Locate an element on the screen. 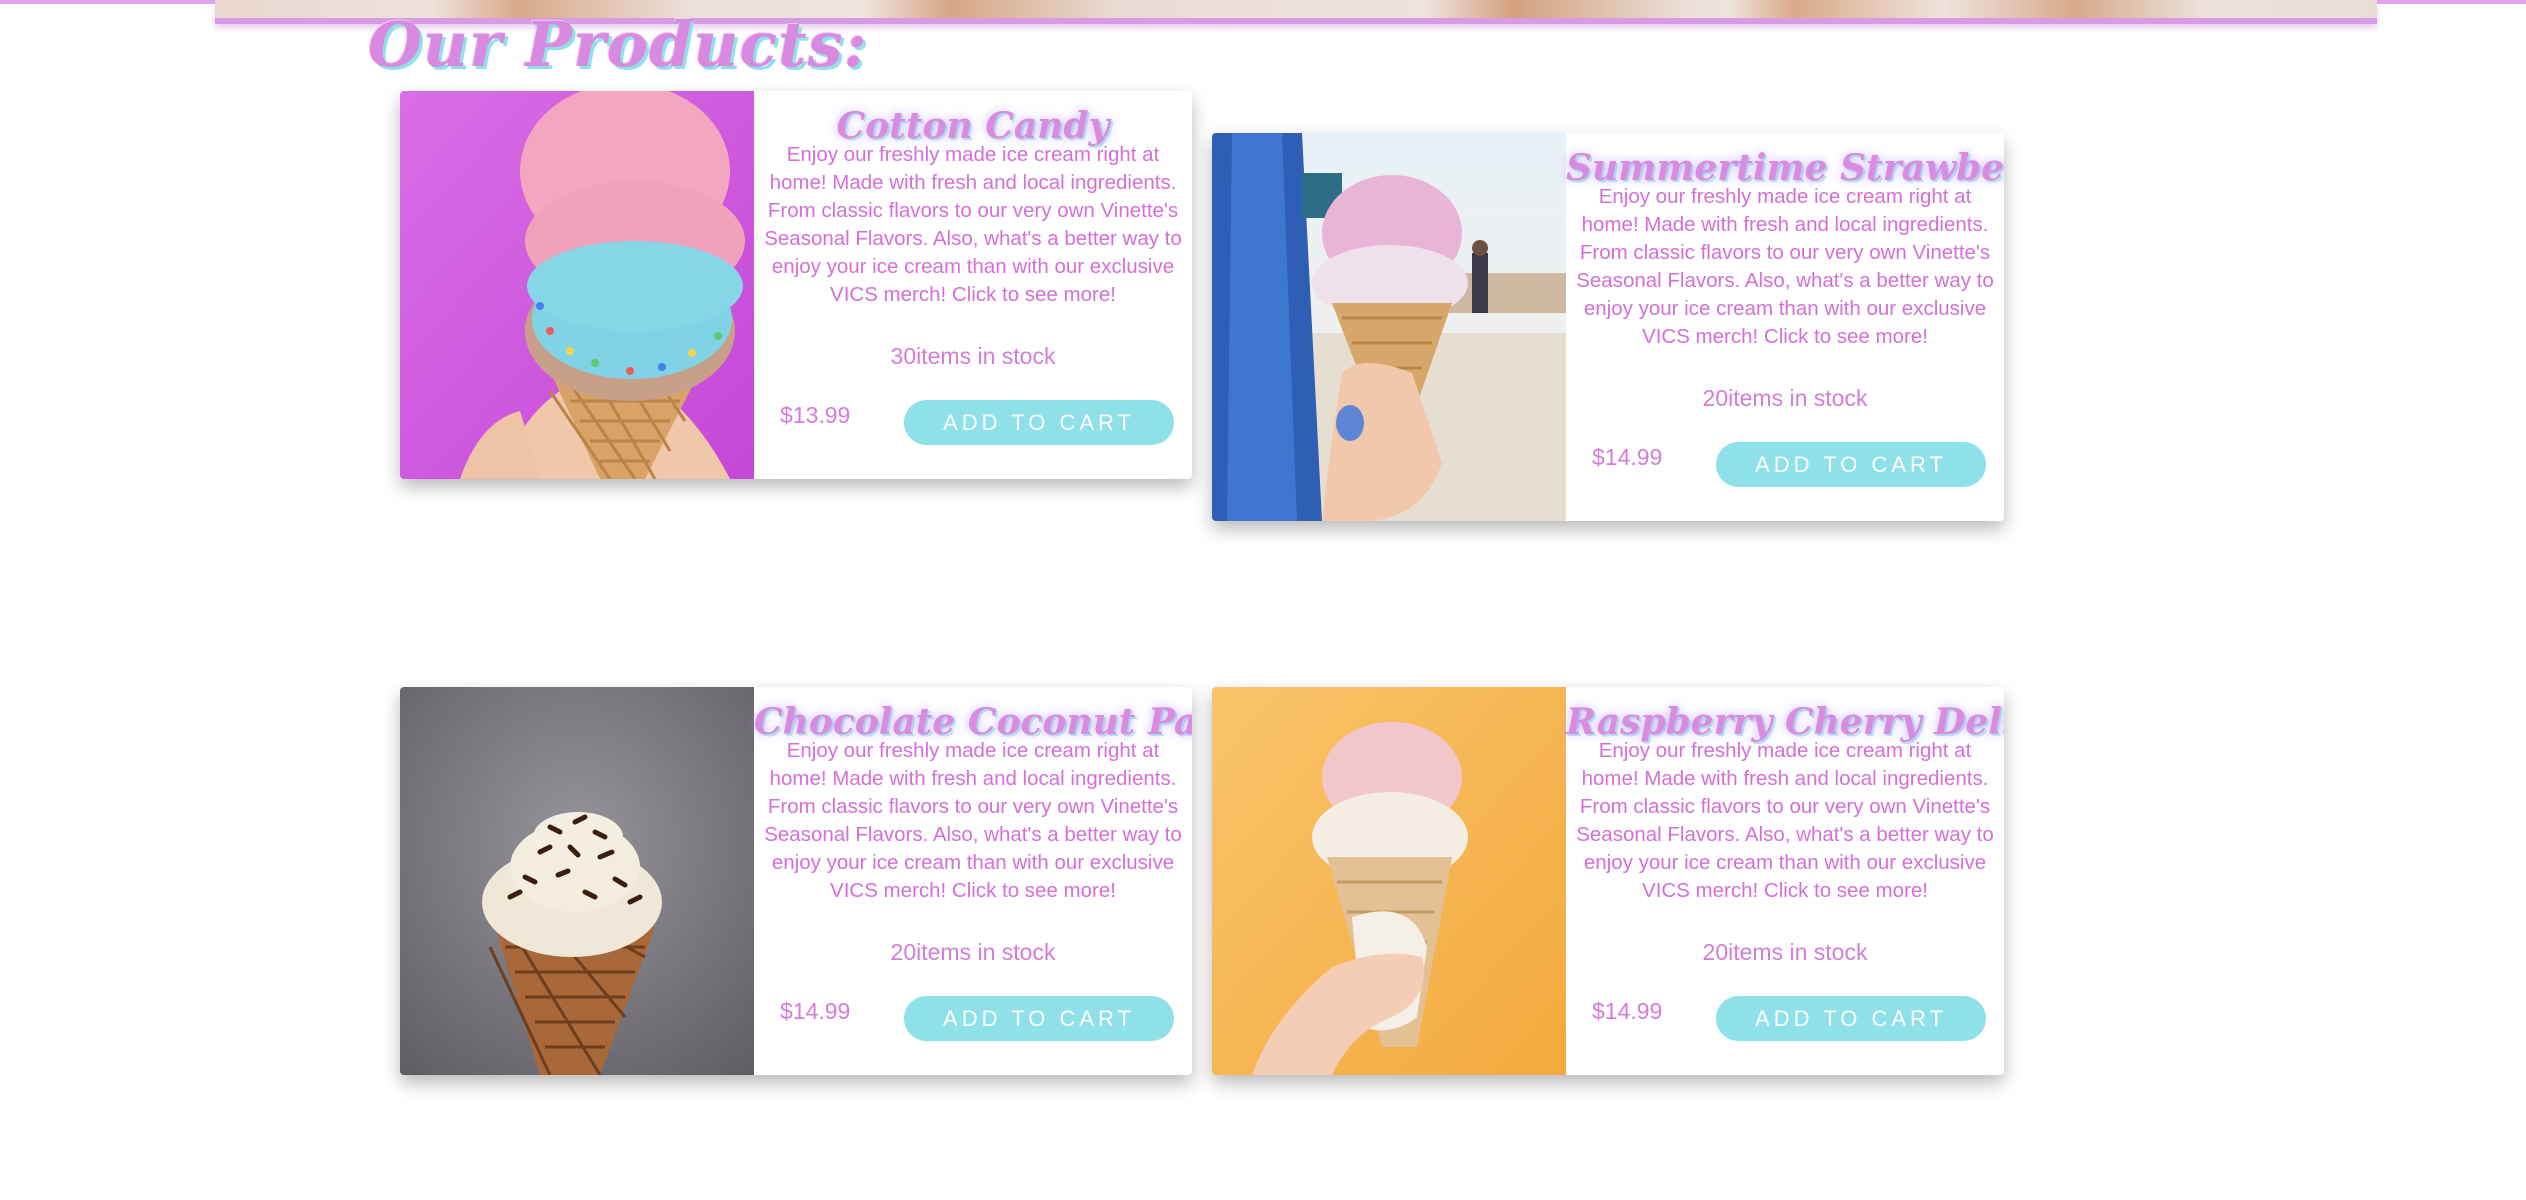 Image resolution: width=2526 pixels, height=1200 pixels. cotton-candy-cone-image is located at coordinates (577, 285).